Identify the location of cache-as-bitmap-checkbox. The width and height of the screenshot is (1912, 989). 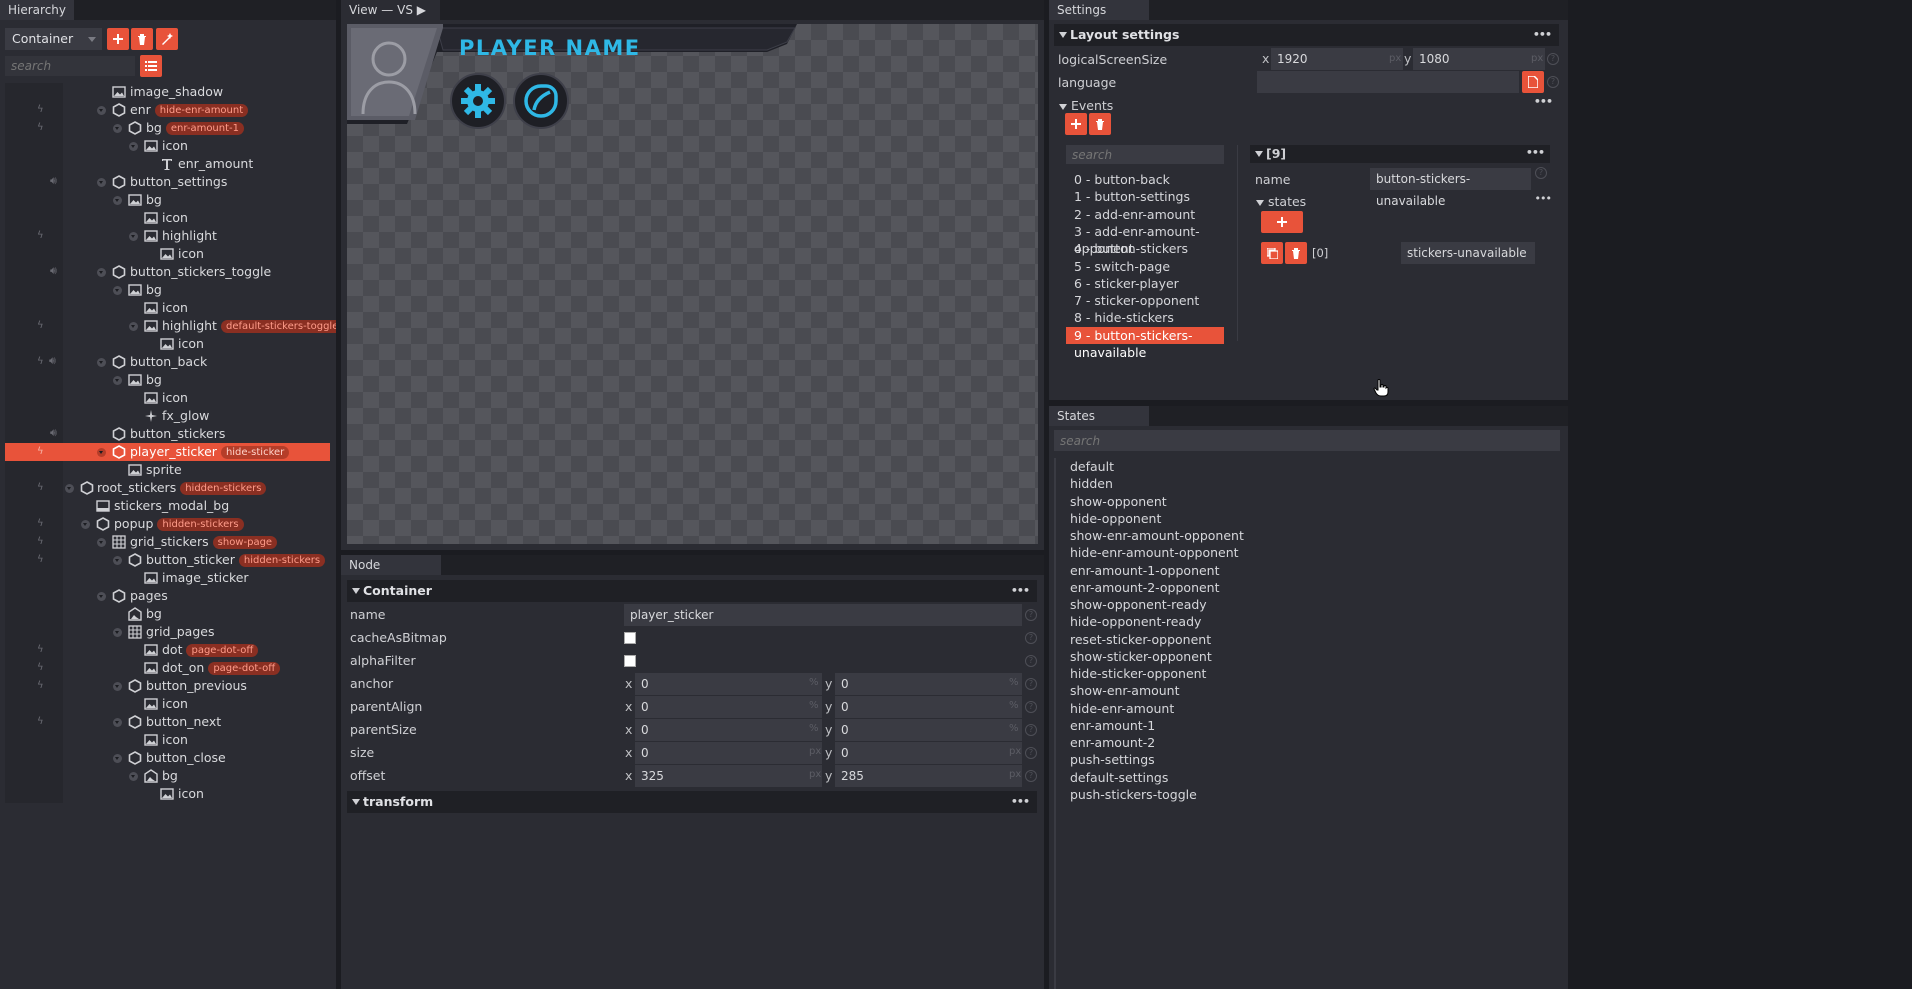
(630, 638).